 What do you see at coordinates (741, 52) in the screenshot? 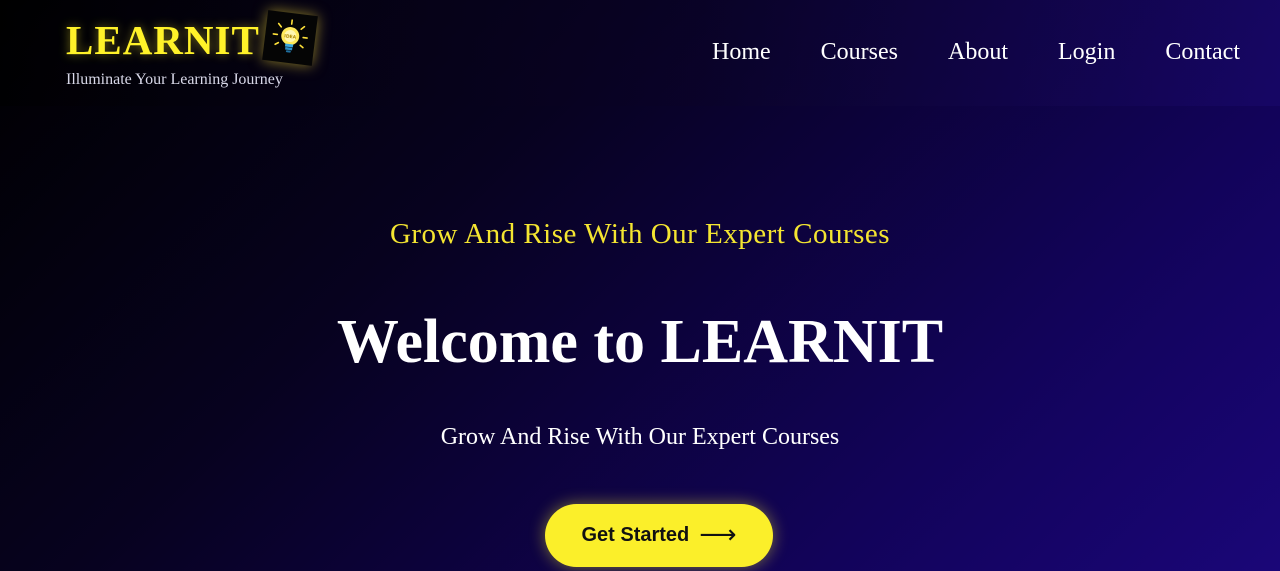
I see `nav-home: Home` at bounding box center [741, 52].